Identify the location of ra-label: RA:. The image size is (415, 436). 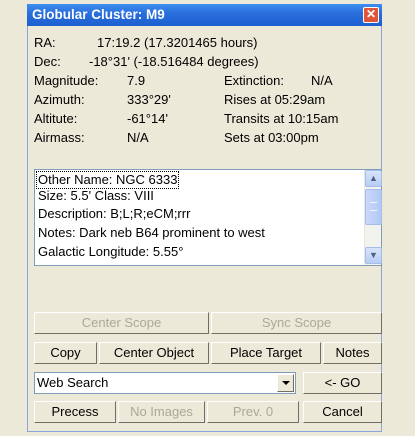
(45, 42).